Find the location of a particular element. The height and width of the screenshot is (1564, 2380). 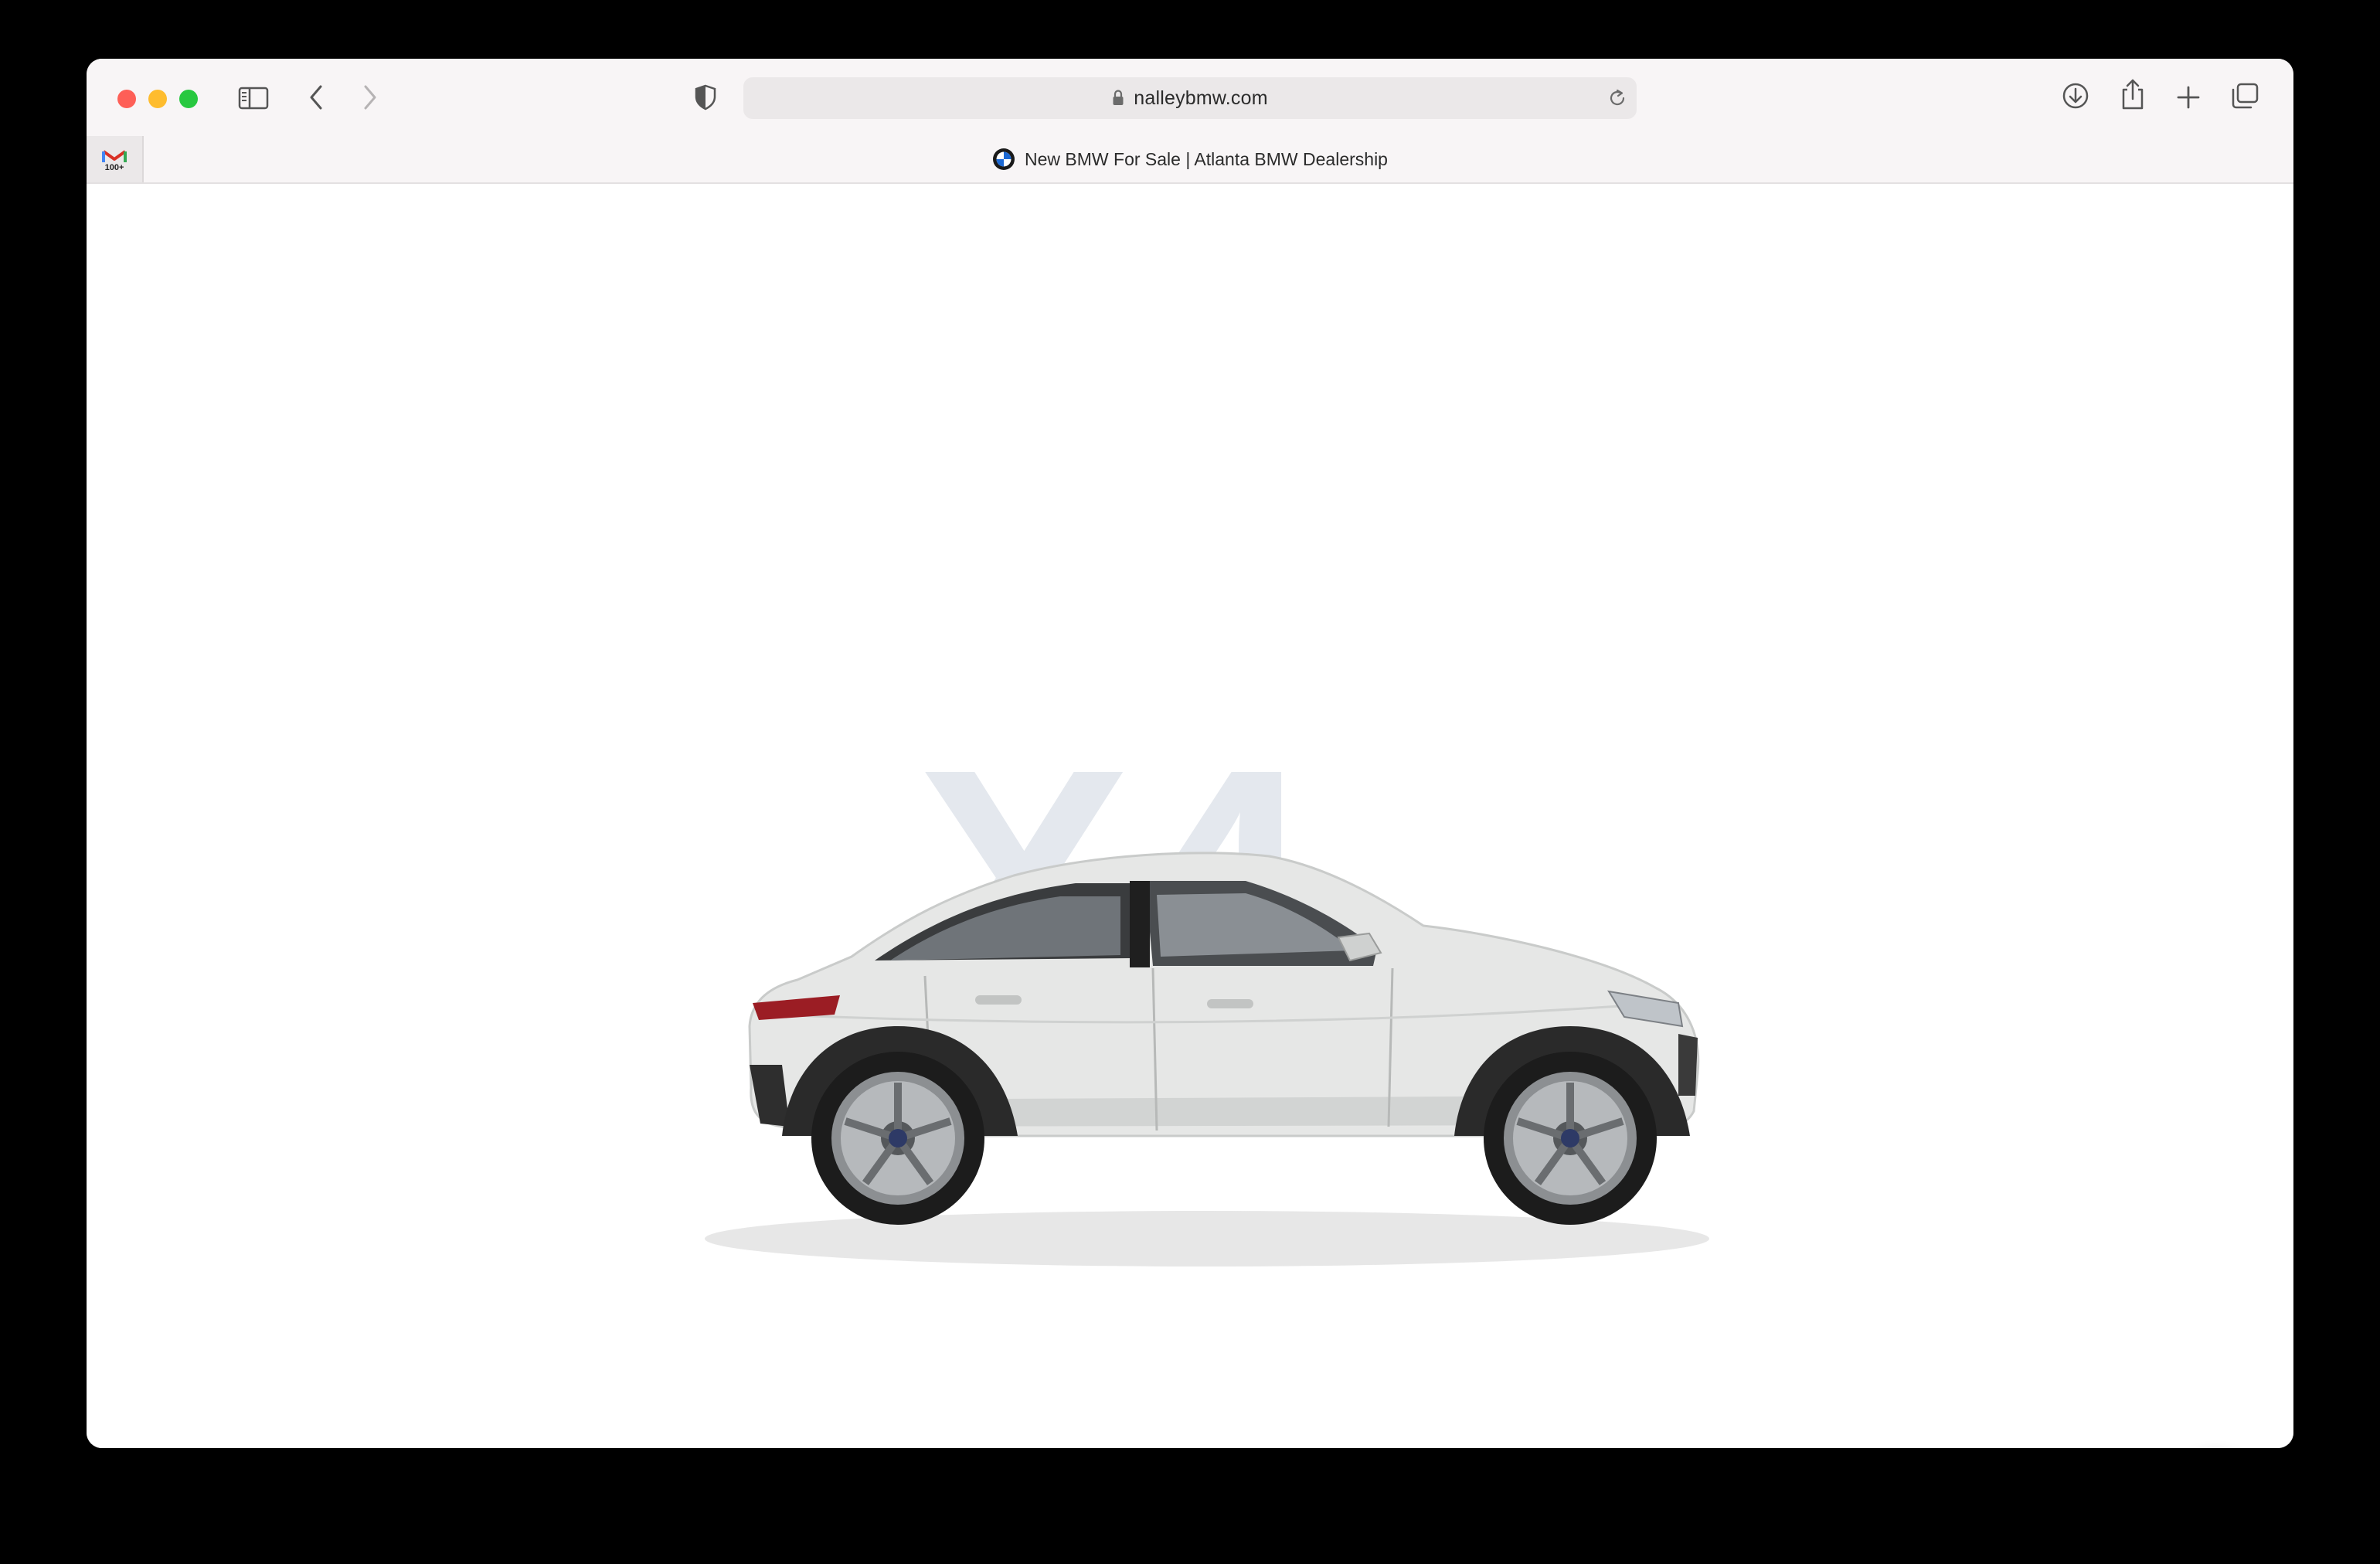

share-icon is located at coordinates (2132, 94).